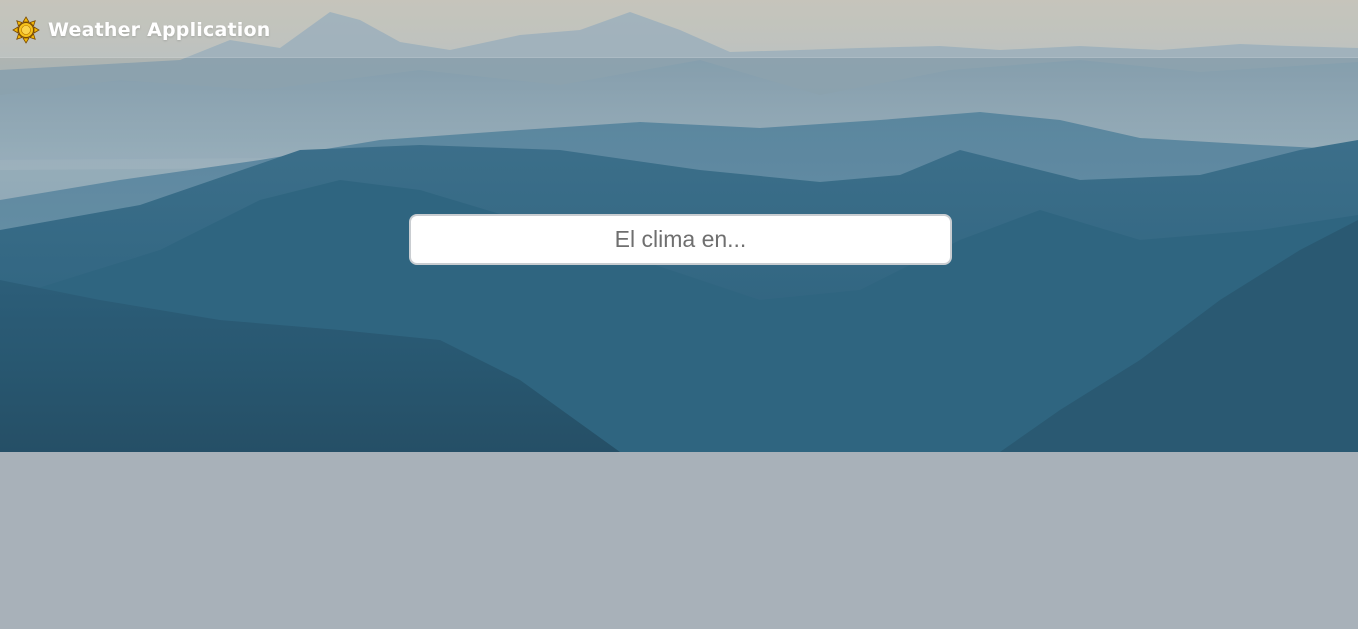  What do you see at coordinates (679, 29) in the screenshot?
I see `top-navbar: Weather Application` at bounding box center [679, 29].